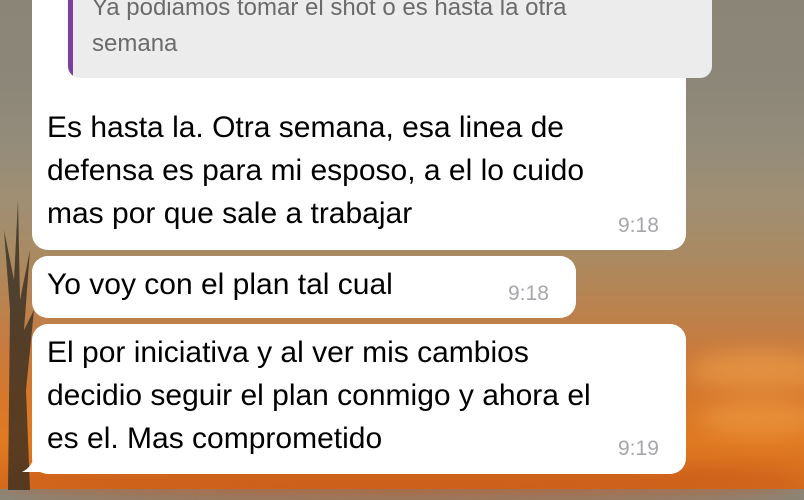 Image resolution: width=804 pixels, height=500 pixels. Describe the element at coordinates (220, 284) in the screenshot. I see `message-text: Yo voy con el plan tal cual` at that location.